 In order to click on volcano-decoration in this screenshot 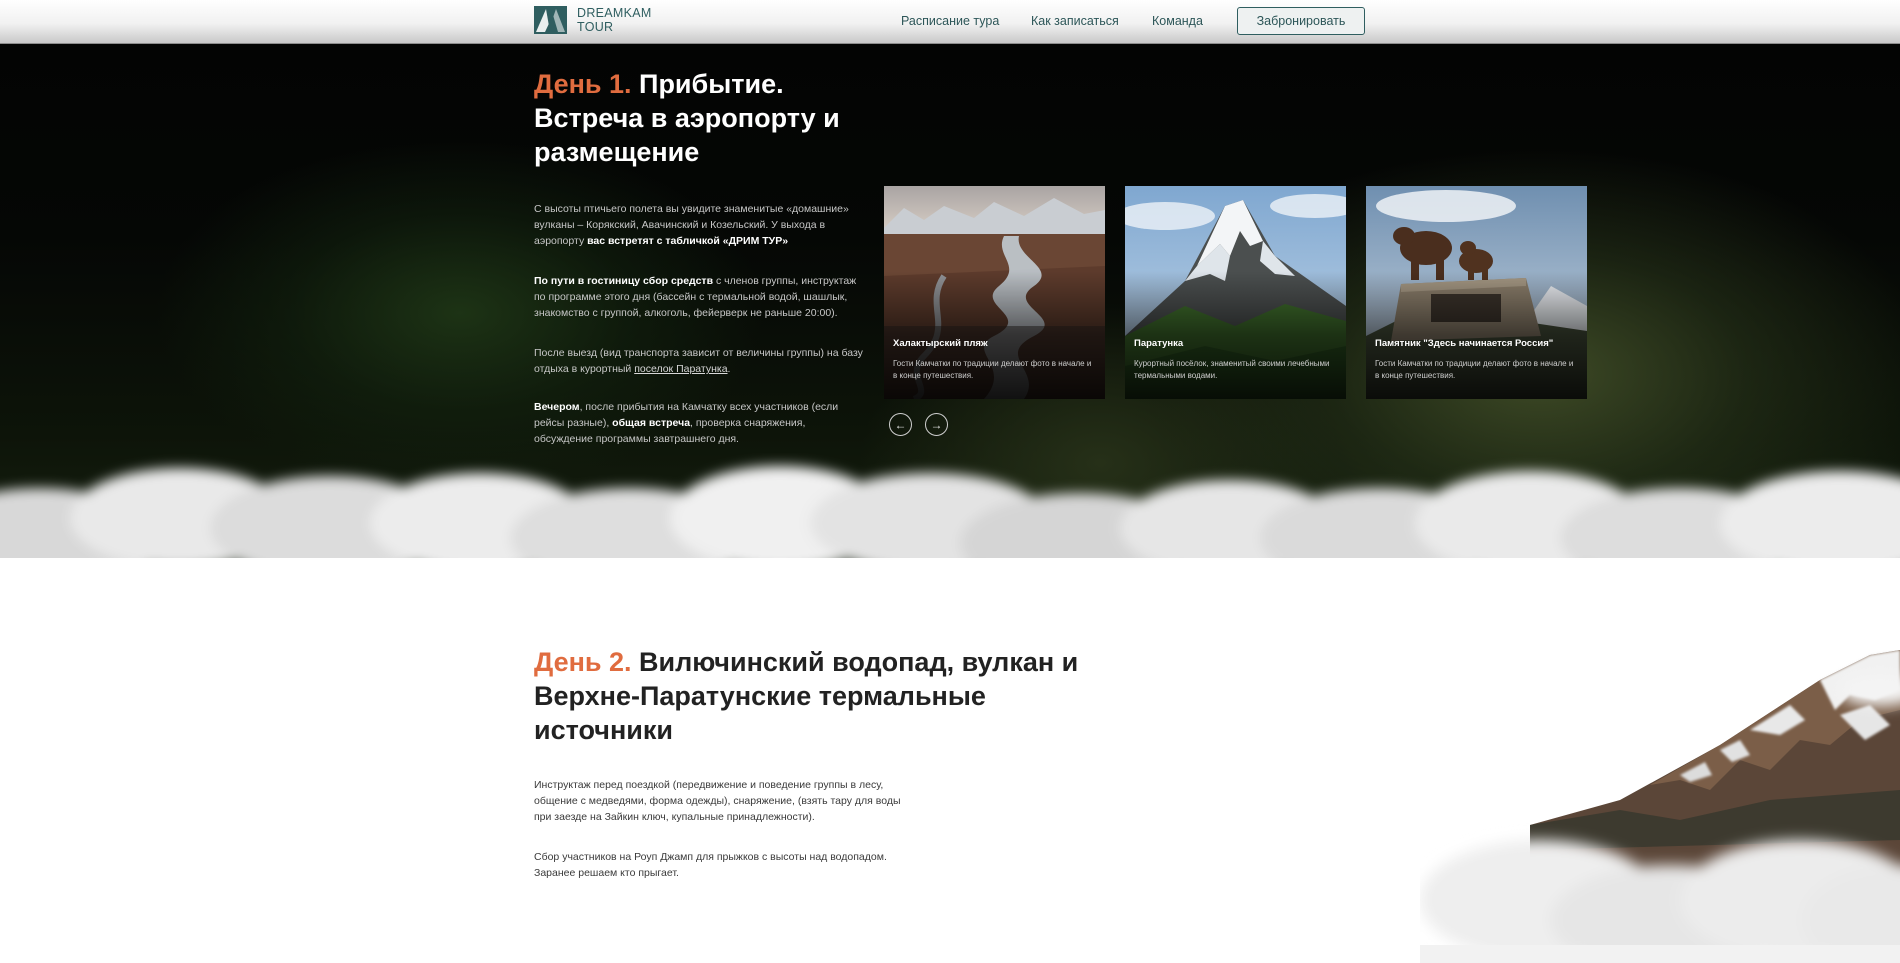, I will do `click(1660, 806)`.